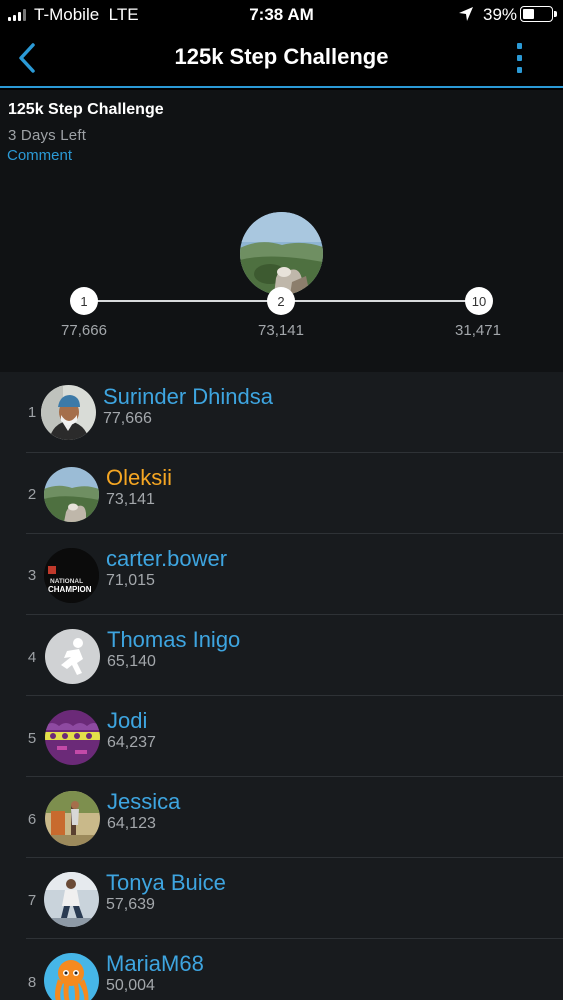 The height and width of the screenshot is (1000, 563). I want to click on ladder-node-2: 2, so click(281, 301).